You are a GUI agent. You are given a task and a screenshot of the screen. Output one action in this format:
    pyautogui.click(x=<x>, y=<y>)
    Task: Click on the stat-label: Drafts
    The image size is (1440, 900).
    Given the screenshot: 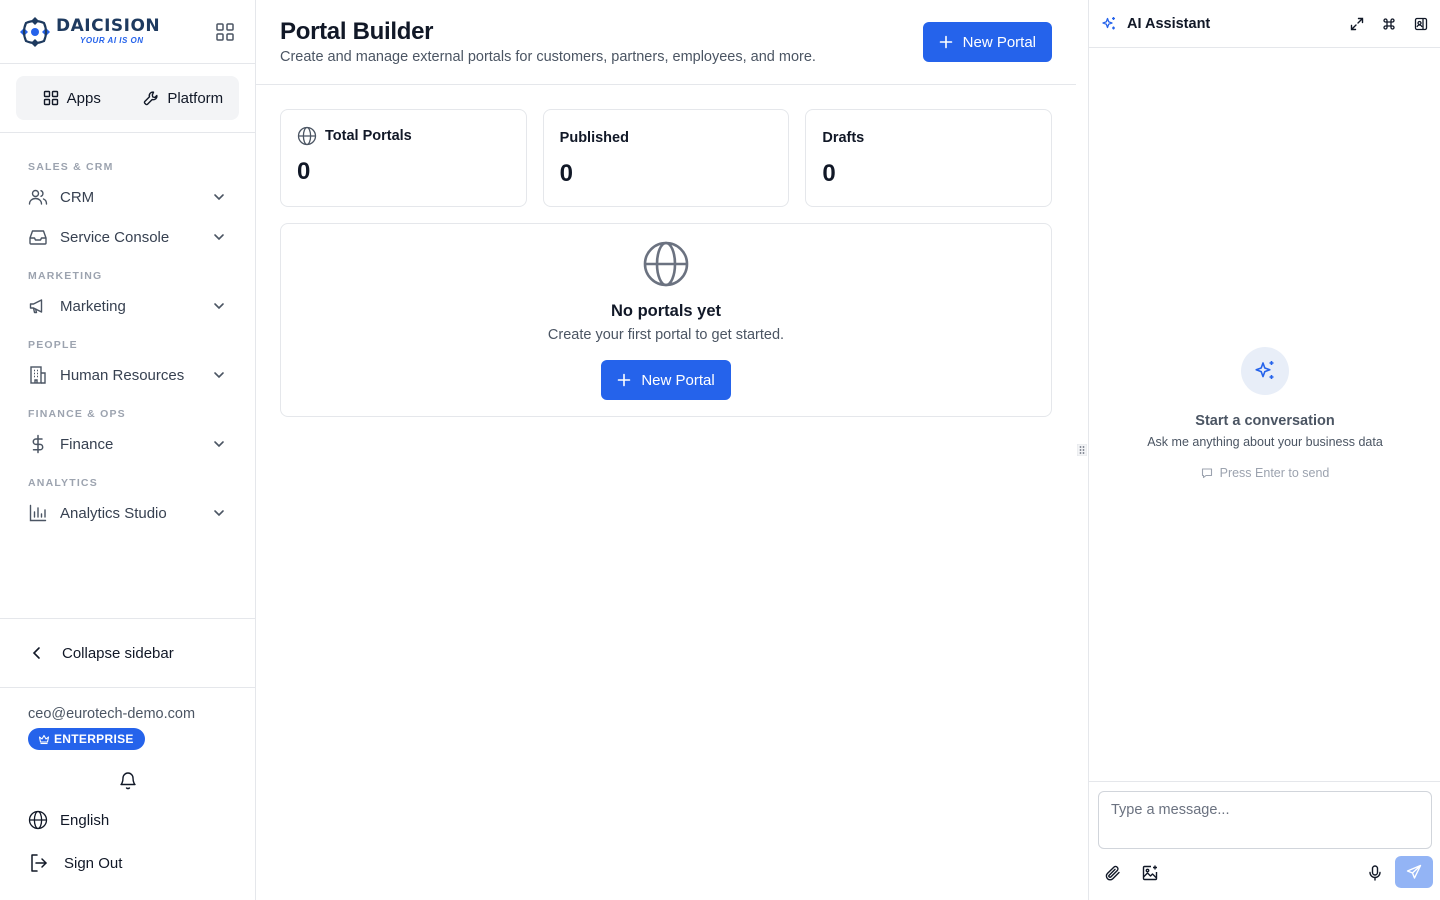 What is the action you would take?
    pyautogui.click(x=843, y=138)
    